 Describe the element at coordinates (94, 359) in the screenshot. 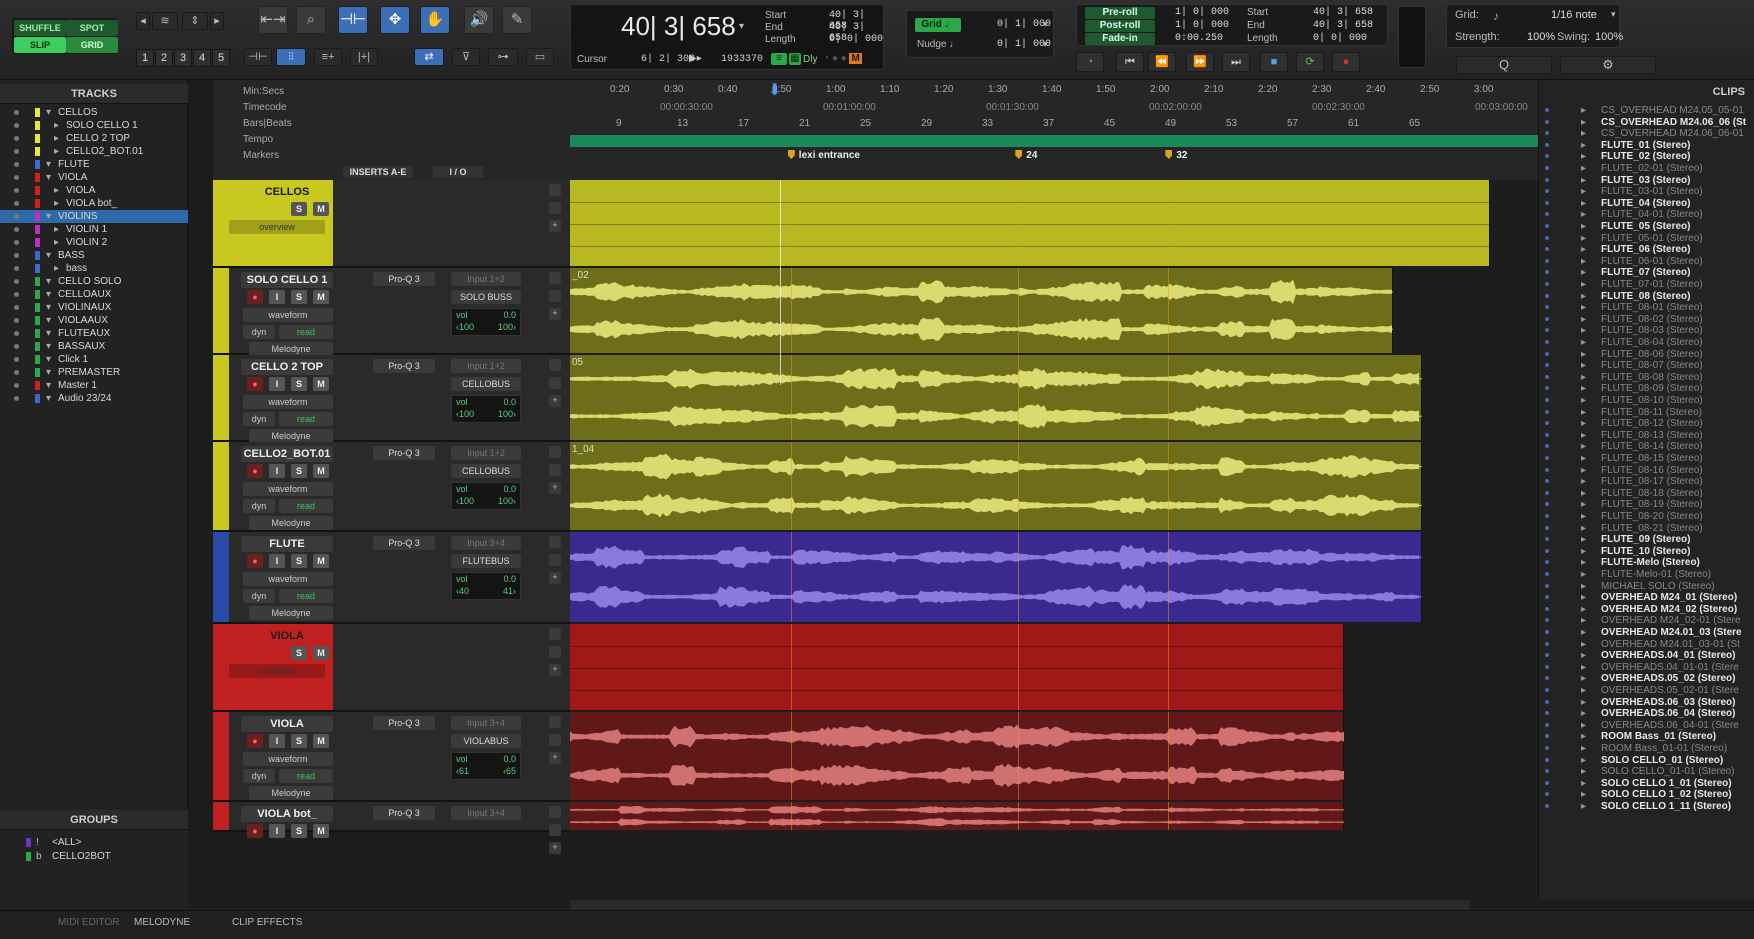

I see `track-list-item: ▾ Click 1` at that location.